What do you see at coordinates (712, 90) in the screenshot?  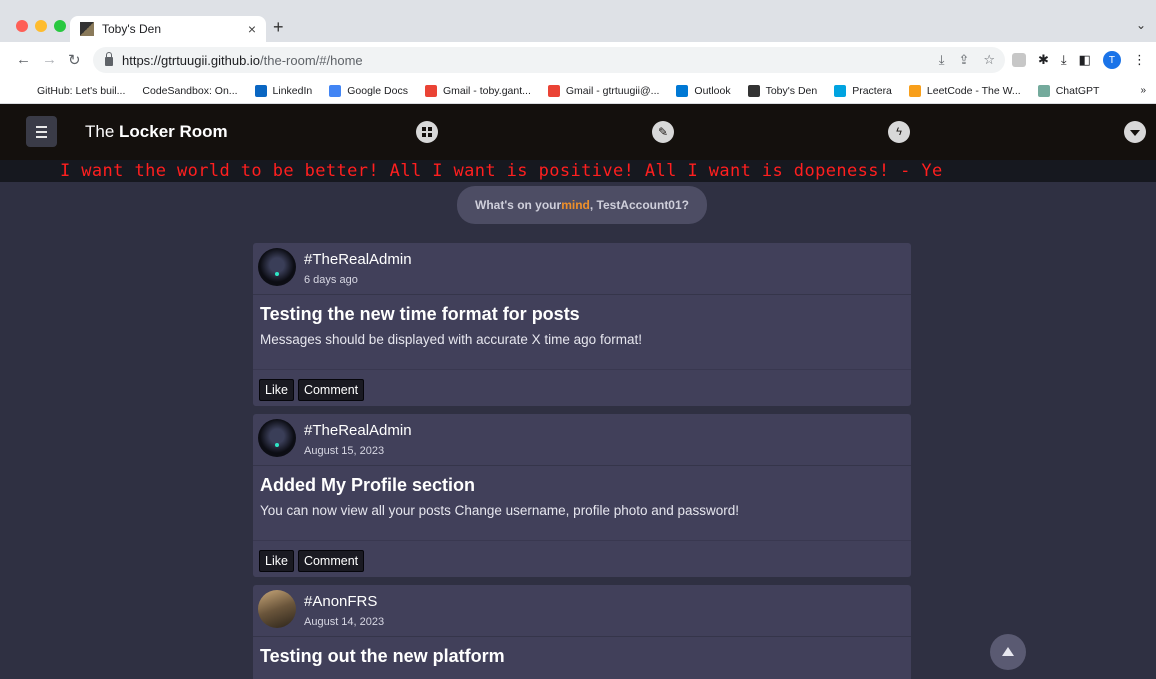 I see `bookmark-label: Outlook` at bounding box center [712, 90].